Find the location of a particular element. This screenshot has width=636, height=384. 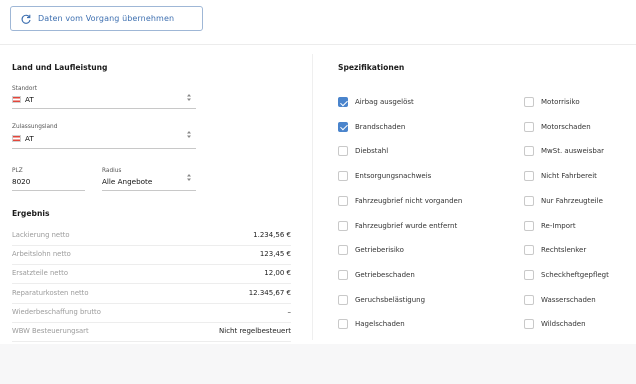

spec-checkbox-label: Getriebeschaden is located at coordinates (385, 275).